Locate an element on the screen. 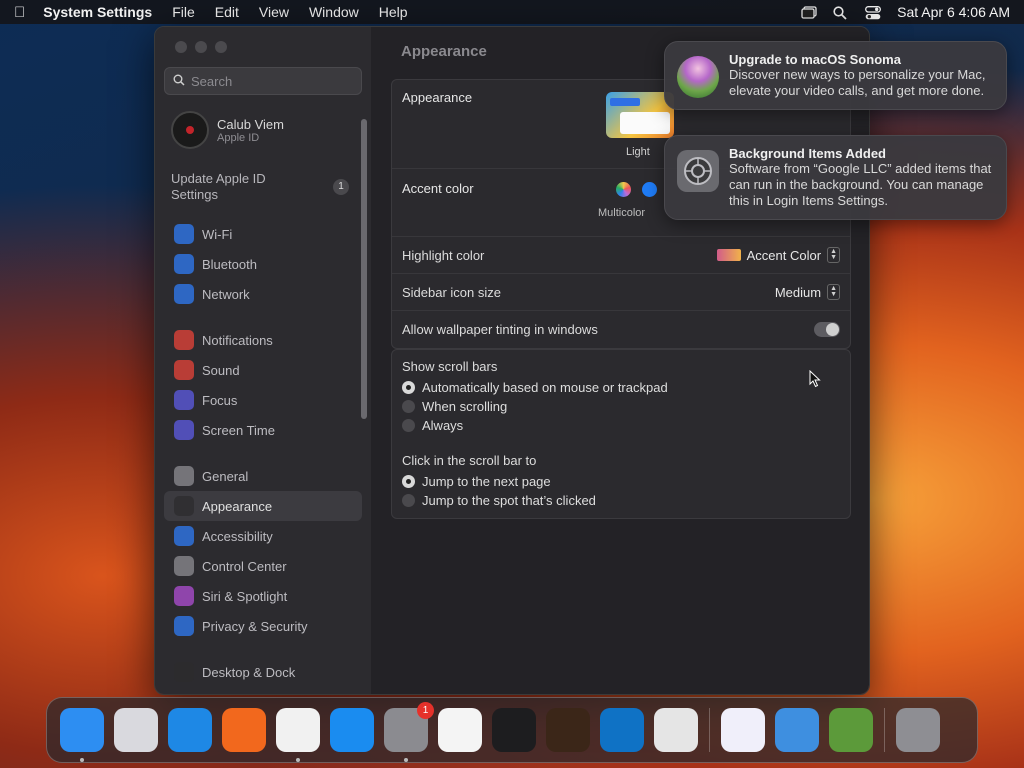 This screenshot has width=1024, height=768. trash-icon is located at coordinates (918, 730).